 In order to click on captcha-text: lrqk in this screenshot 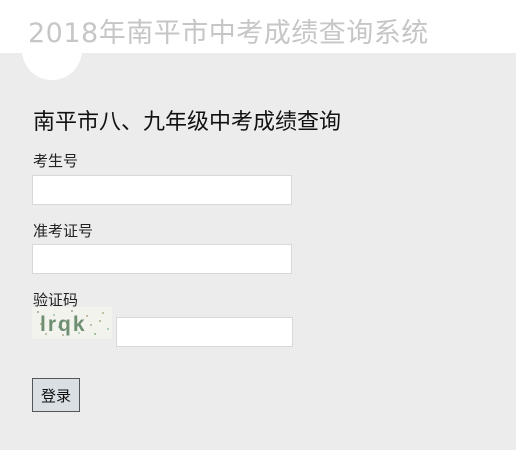, I will do `click(63, 324)`.